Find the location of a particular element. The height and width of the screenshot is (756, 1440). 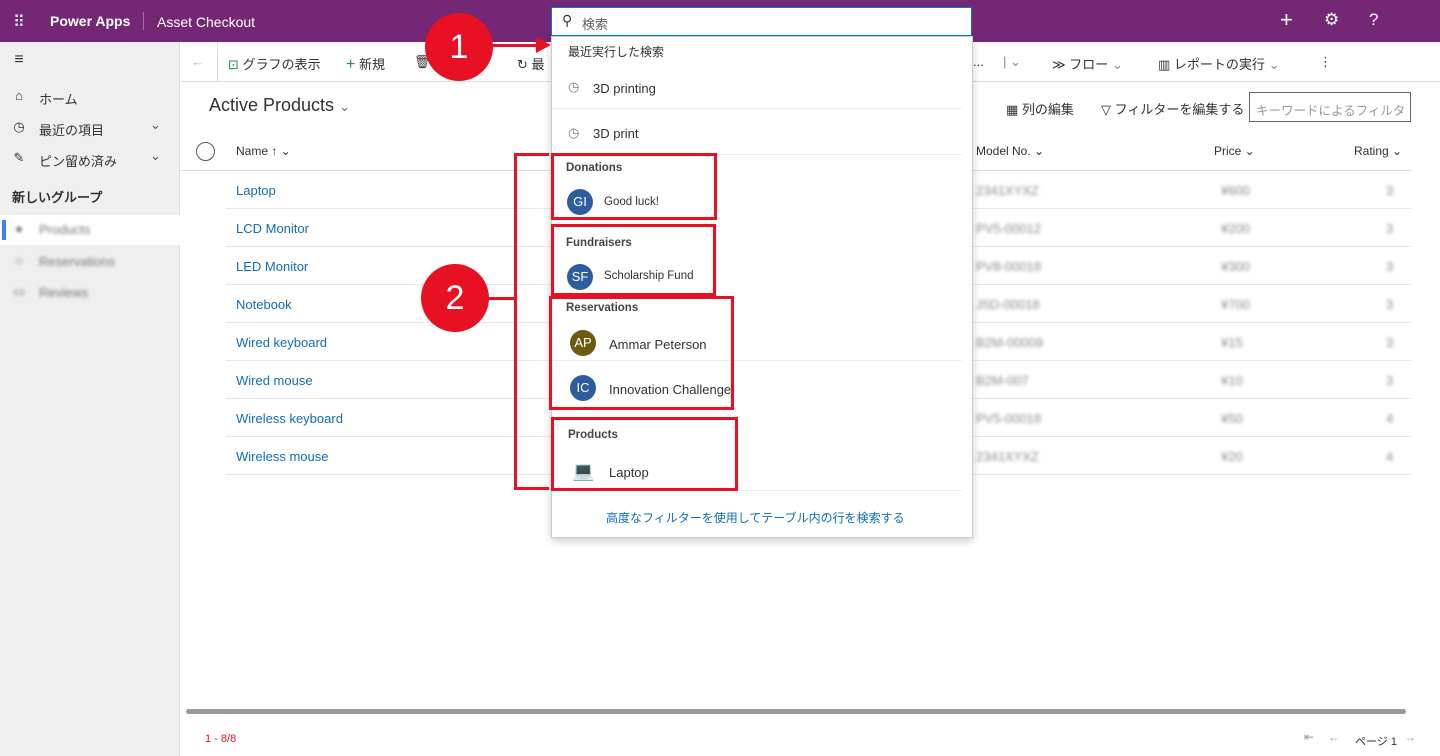

select-all-checkbox is located at coordinates (205, 151).